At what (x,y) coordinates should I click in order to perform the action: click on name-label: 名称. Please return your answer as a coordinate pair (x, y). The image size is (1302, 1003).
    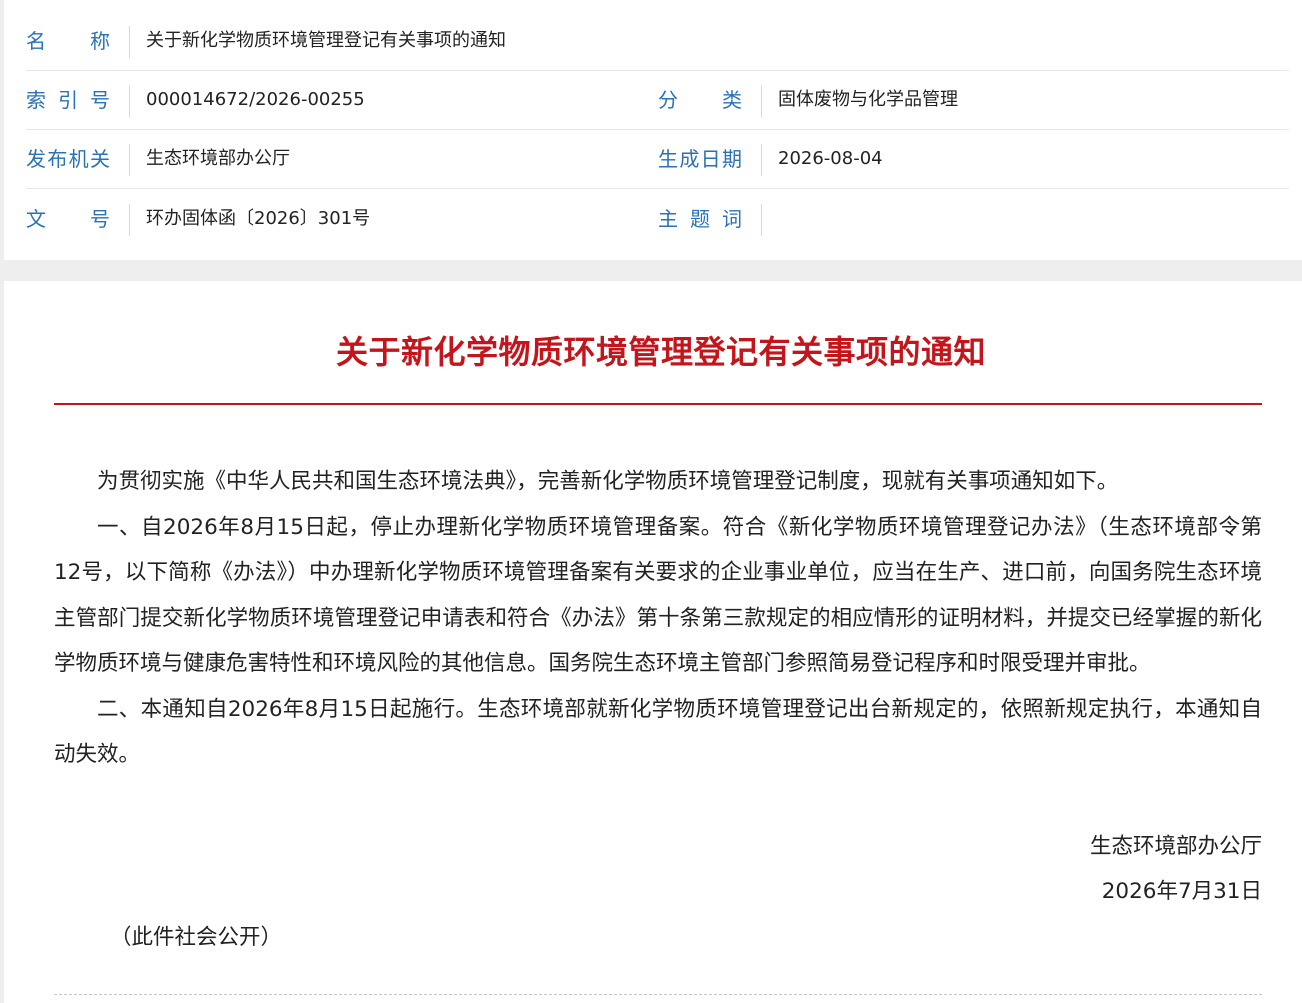
    Looking at the image, I should click on (68, 41).